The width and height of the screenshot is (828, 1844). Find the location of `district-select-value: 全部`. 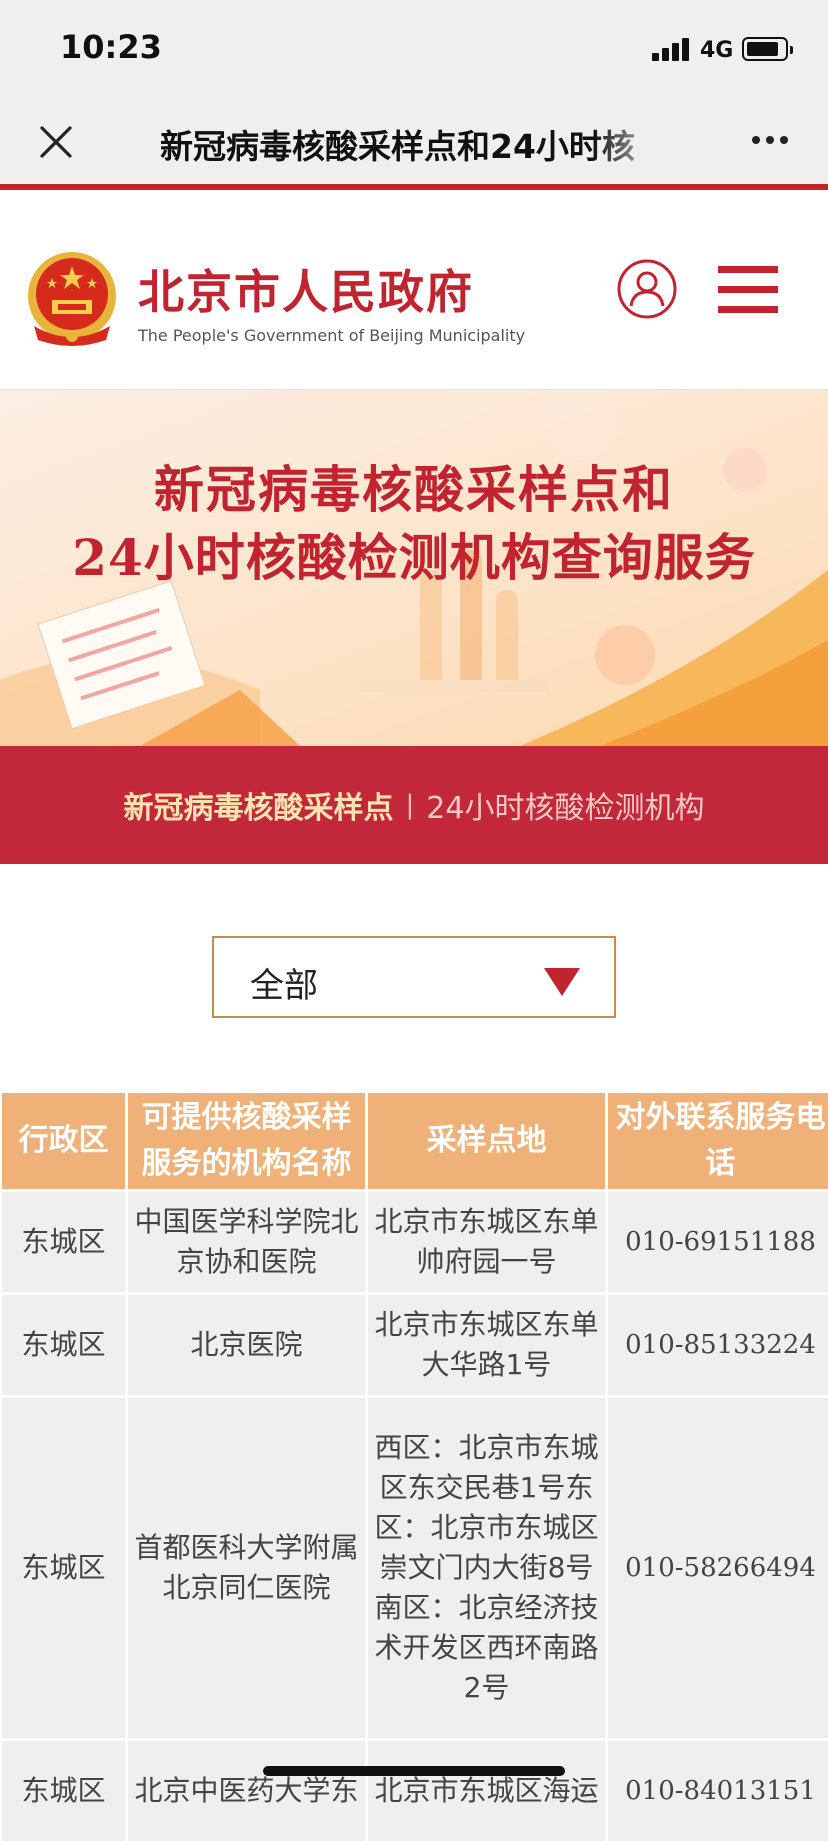

district-select-value: 全部 is located at coordinates (284, 986).